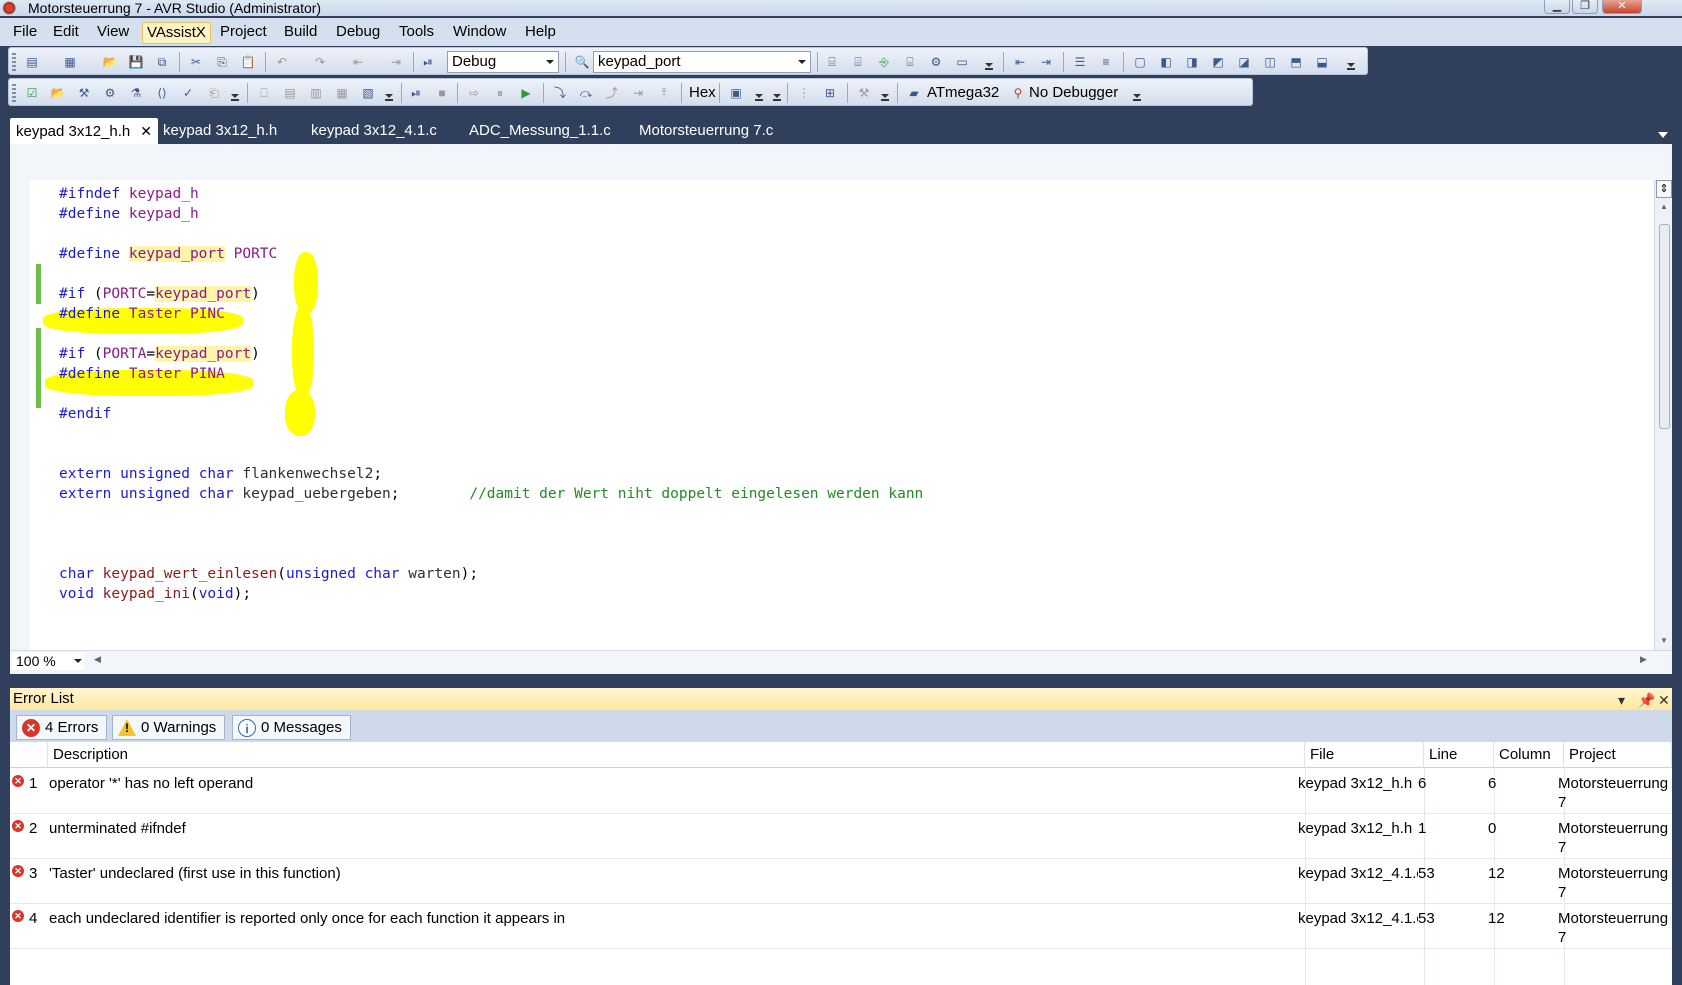 The width and height of the screenshot is (1682, 985). Describe the element at coordinates (146, 131) in the screenshot. I see `close-tab-icon: ✕` at that location.